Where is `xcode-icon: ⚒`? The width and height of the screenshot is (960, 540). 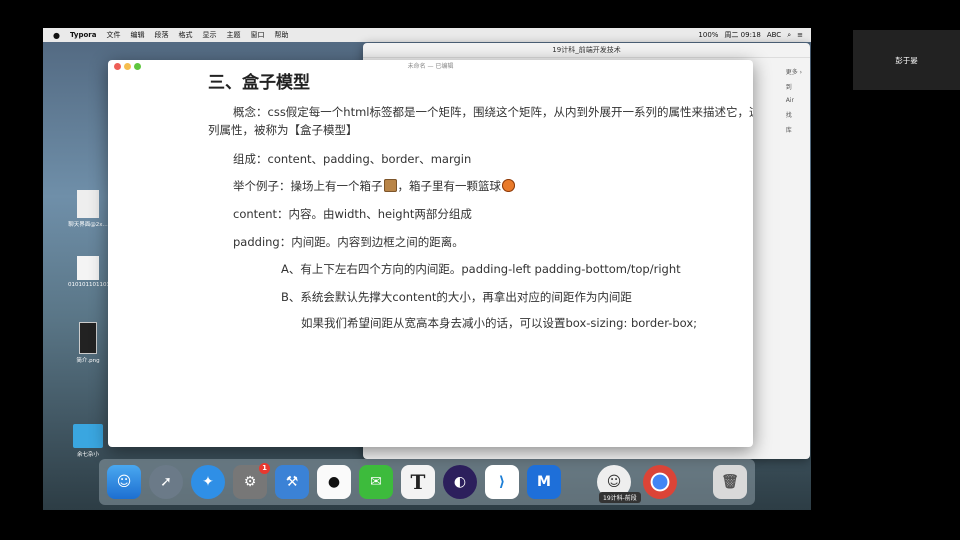 xcode-icon: ⚒ is located at coordinates (292, 482).